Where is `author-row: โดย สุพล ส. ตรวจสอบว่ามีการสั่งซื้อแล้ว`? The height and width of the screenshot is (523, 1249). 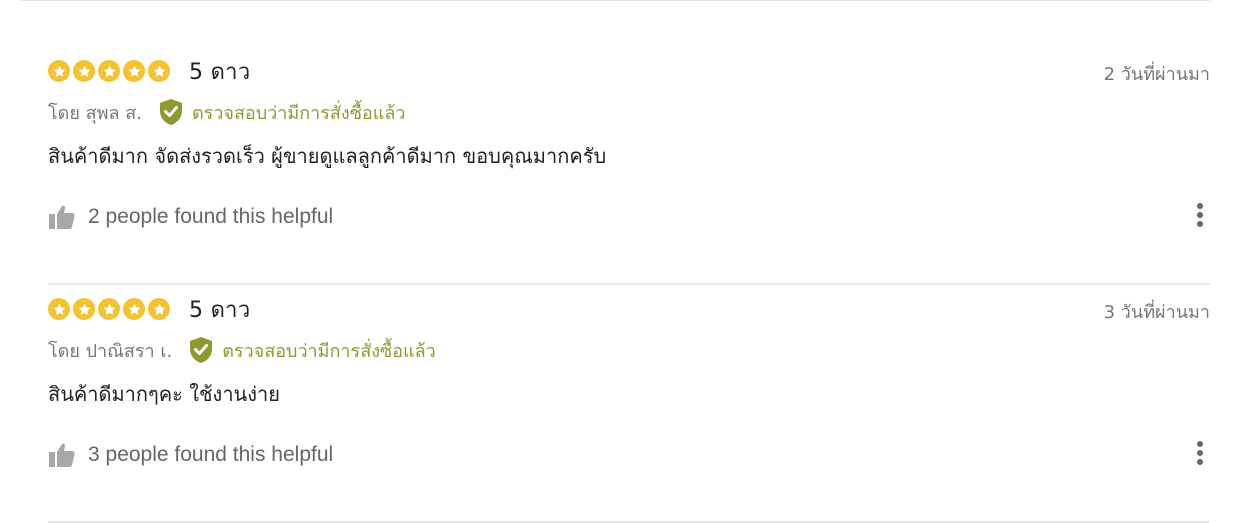
author-row: โดย สุพล ส. ตรวจสอบว่ามีการสั่งซื้อแล้ว is located at coordinates (226, 112).